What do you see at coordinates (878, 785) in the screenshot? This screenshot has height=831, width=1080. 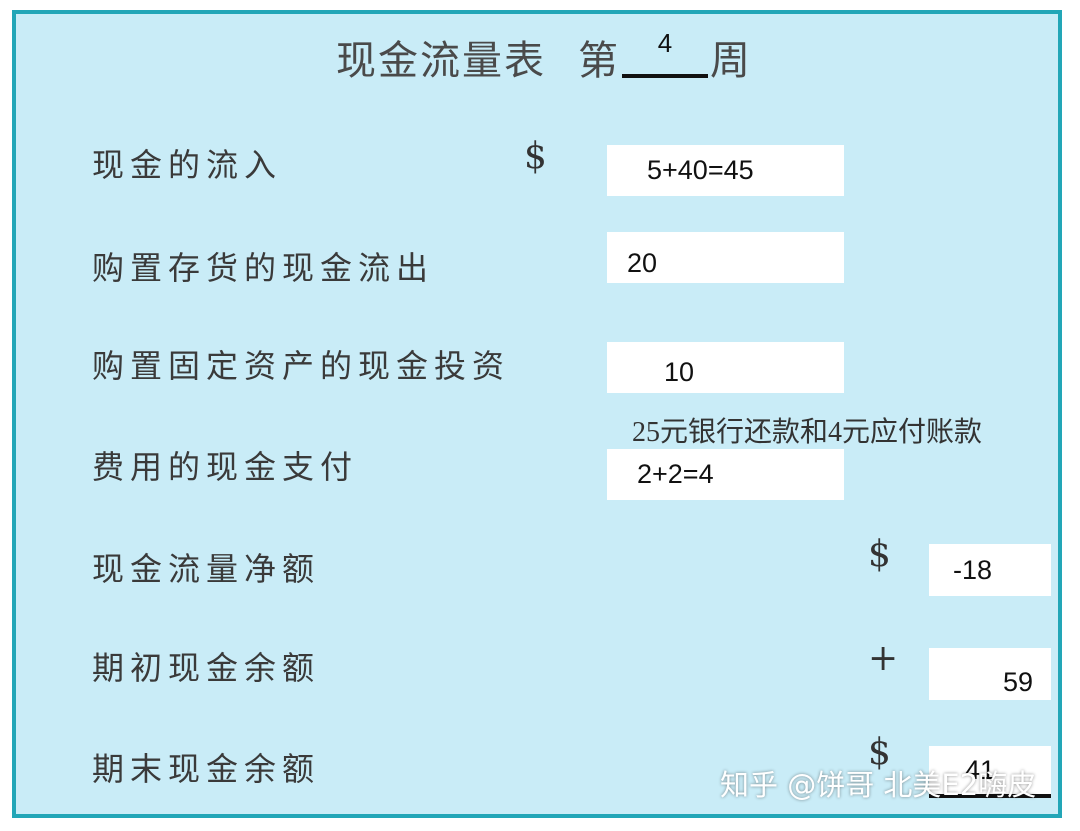 I see `watermark-text: 知乎 @饼哥 北美E2嗨皮` at bounding box center [878, 785].